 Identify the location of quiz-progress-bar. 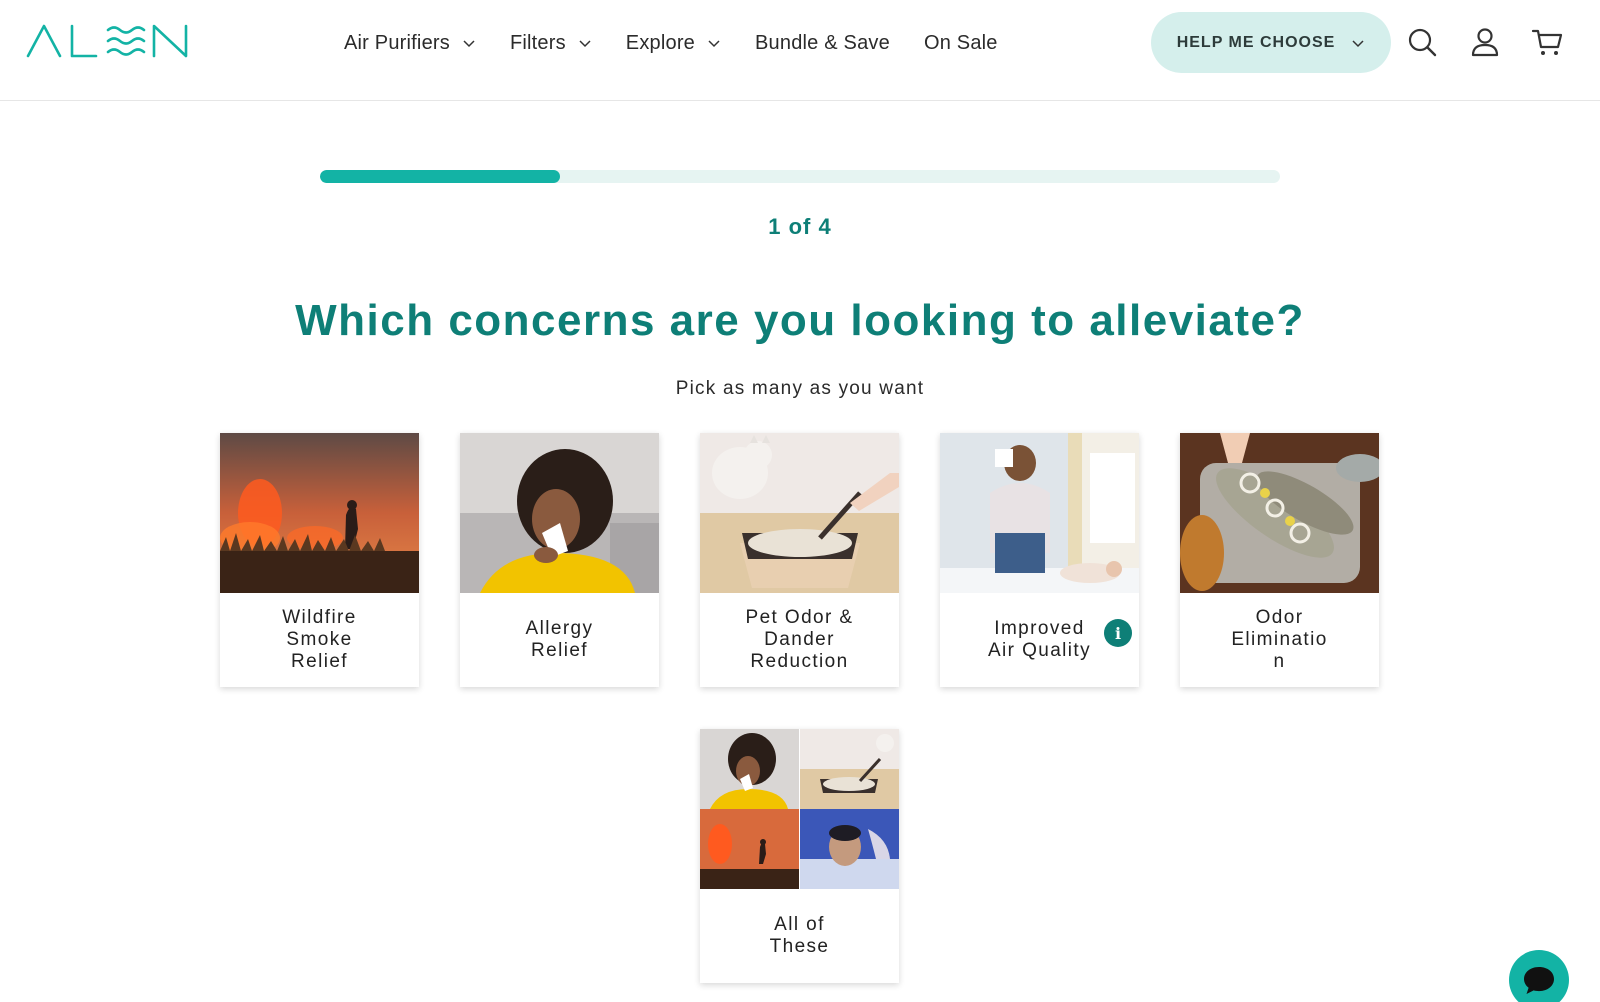
(800, 176).